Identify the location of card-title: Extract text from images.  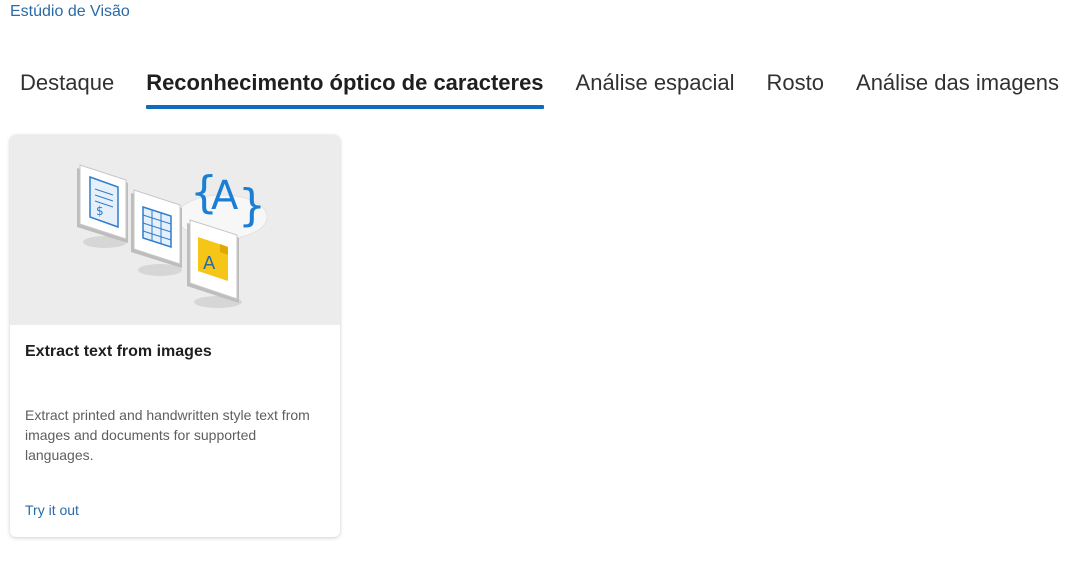
(118, 351).